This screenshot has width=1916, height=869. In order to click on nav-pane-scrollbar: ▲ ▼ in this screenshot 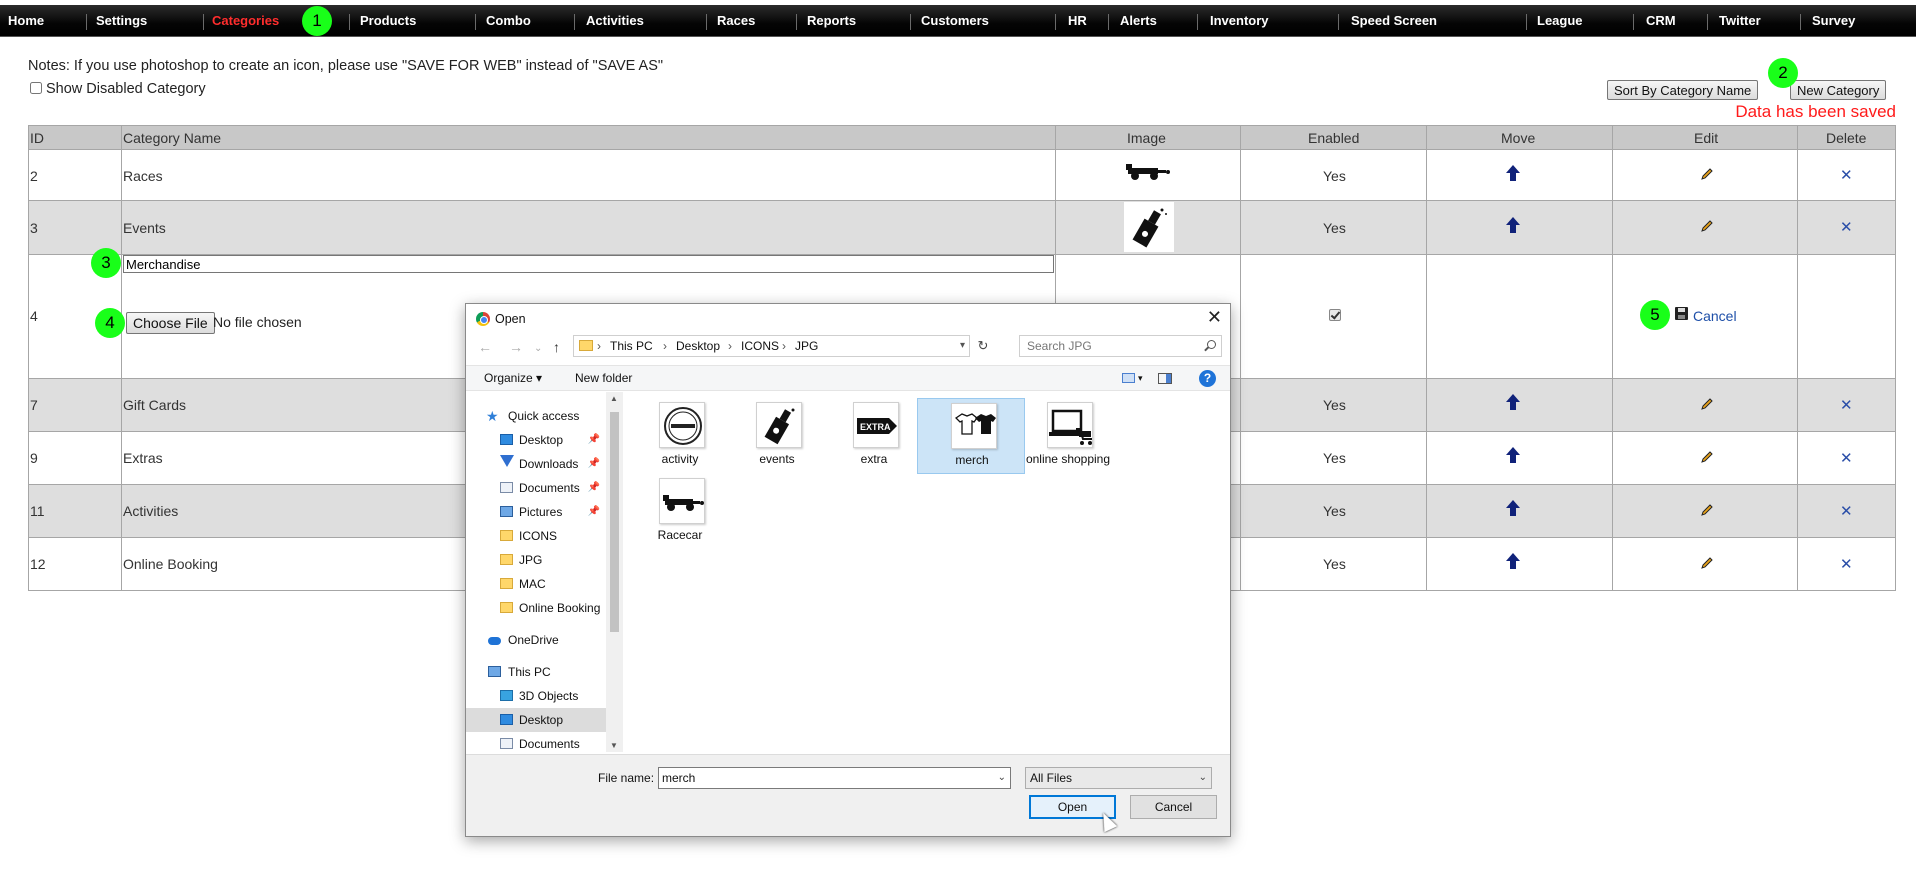, I will do `click(614, 572)`.